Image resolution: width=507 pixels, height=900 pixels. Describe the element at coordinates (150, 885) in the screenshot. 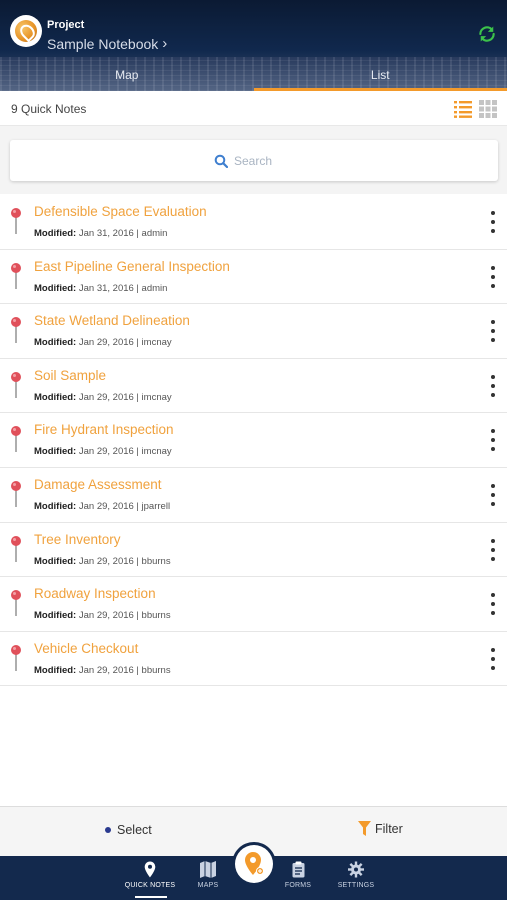

I see `nav-label: QUICK NOTES` at that location.